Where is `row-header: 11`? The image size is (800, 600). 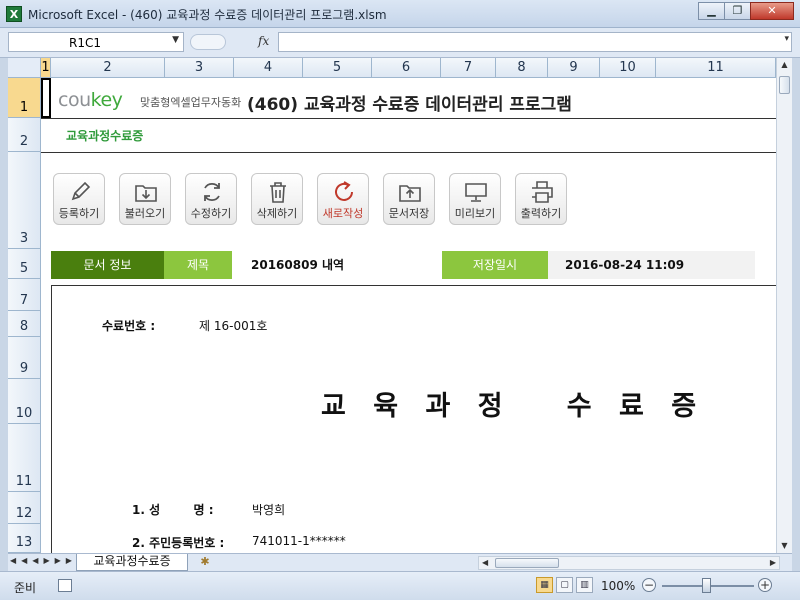 row-header: 11 is located at coordinates (24, 458).